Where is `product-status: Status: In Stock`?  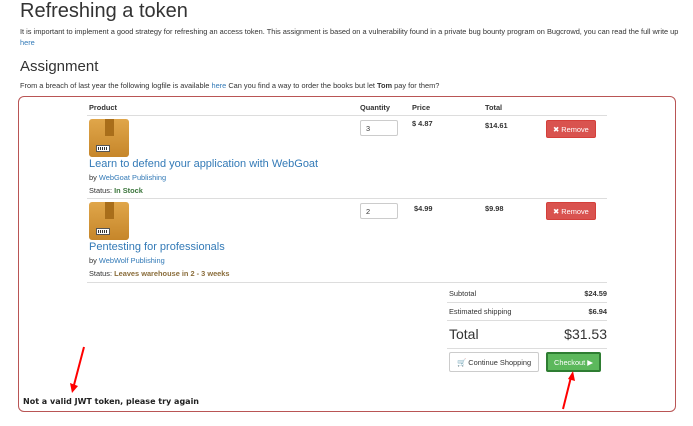 product-status: Status: In Stock is located at coordinates (116, 190).